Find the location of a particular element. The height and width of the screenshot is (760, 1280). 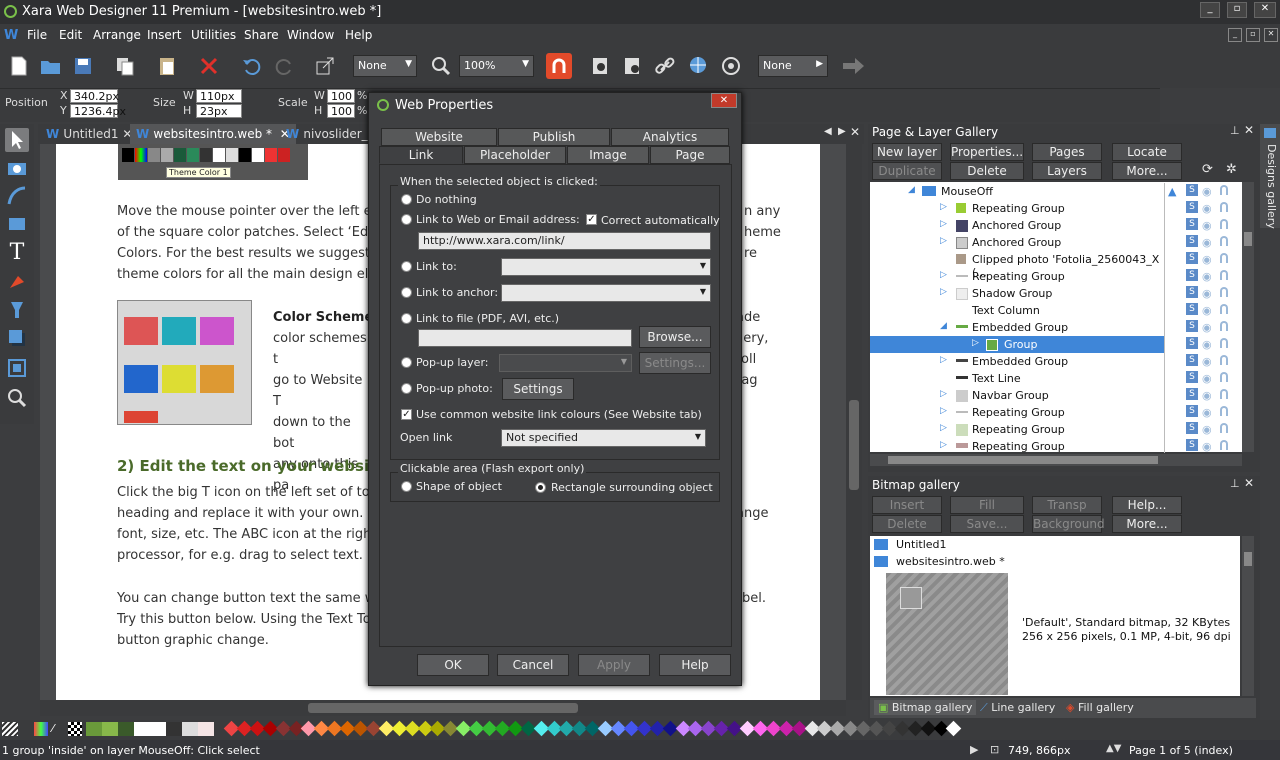

scroll-thumb is located at coordinates (443, 708).